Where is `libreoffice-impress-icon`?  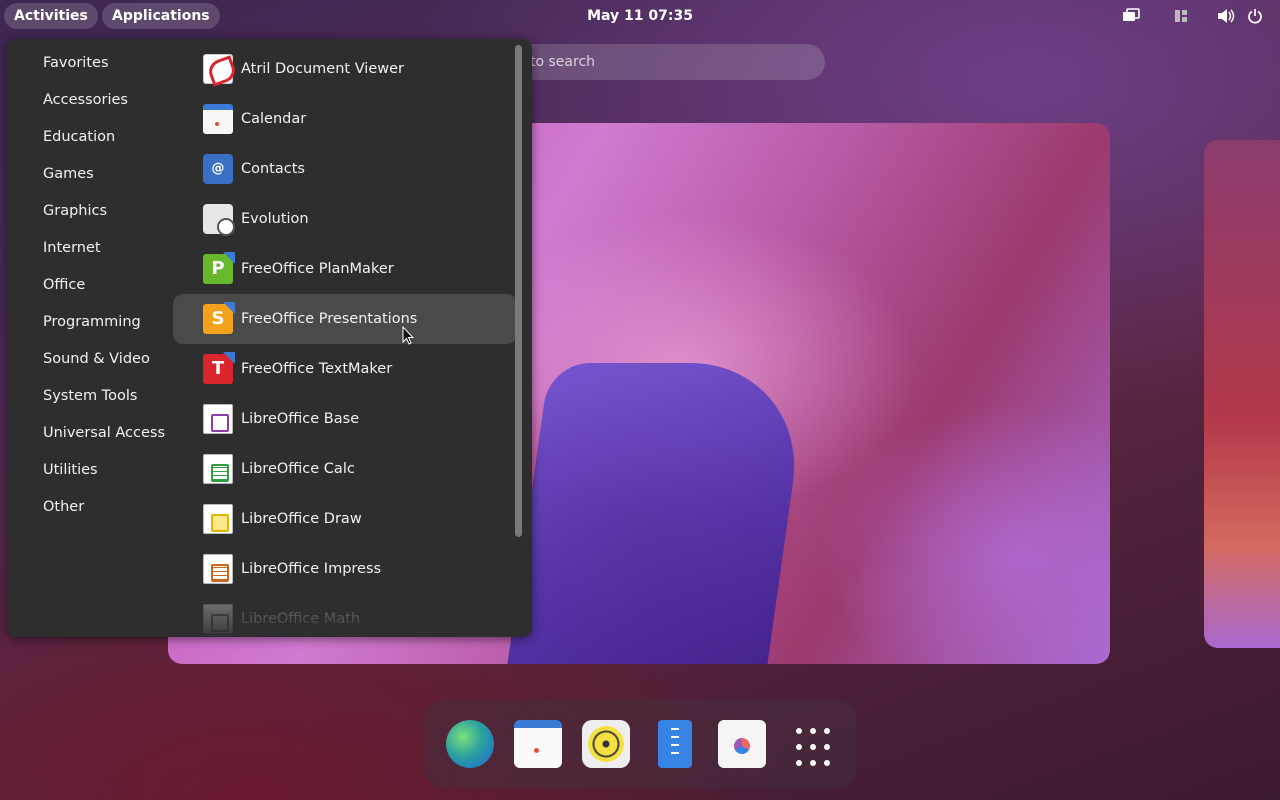
libreoffice-impress-icon is located at coordinates (218, 569).